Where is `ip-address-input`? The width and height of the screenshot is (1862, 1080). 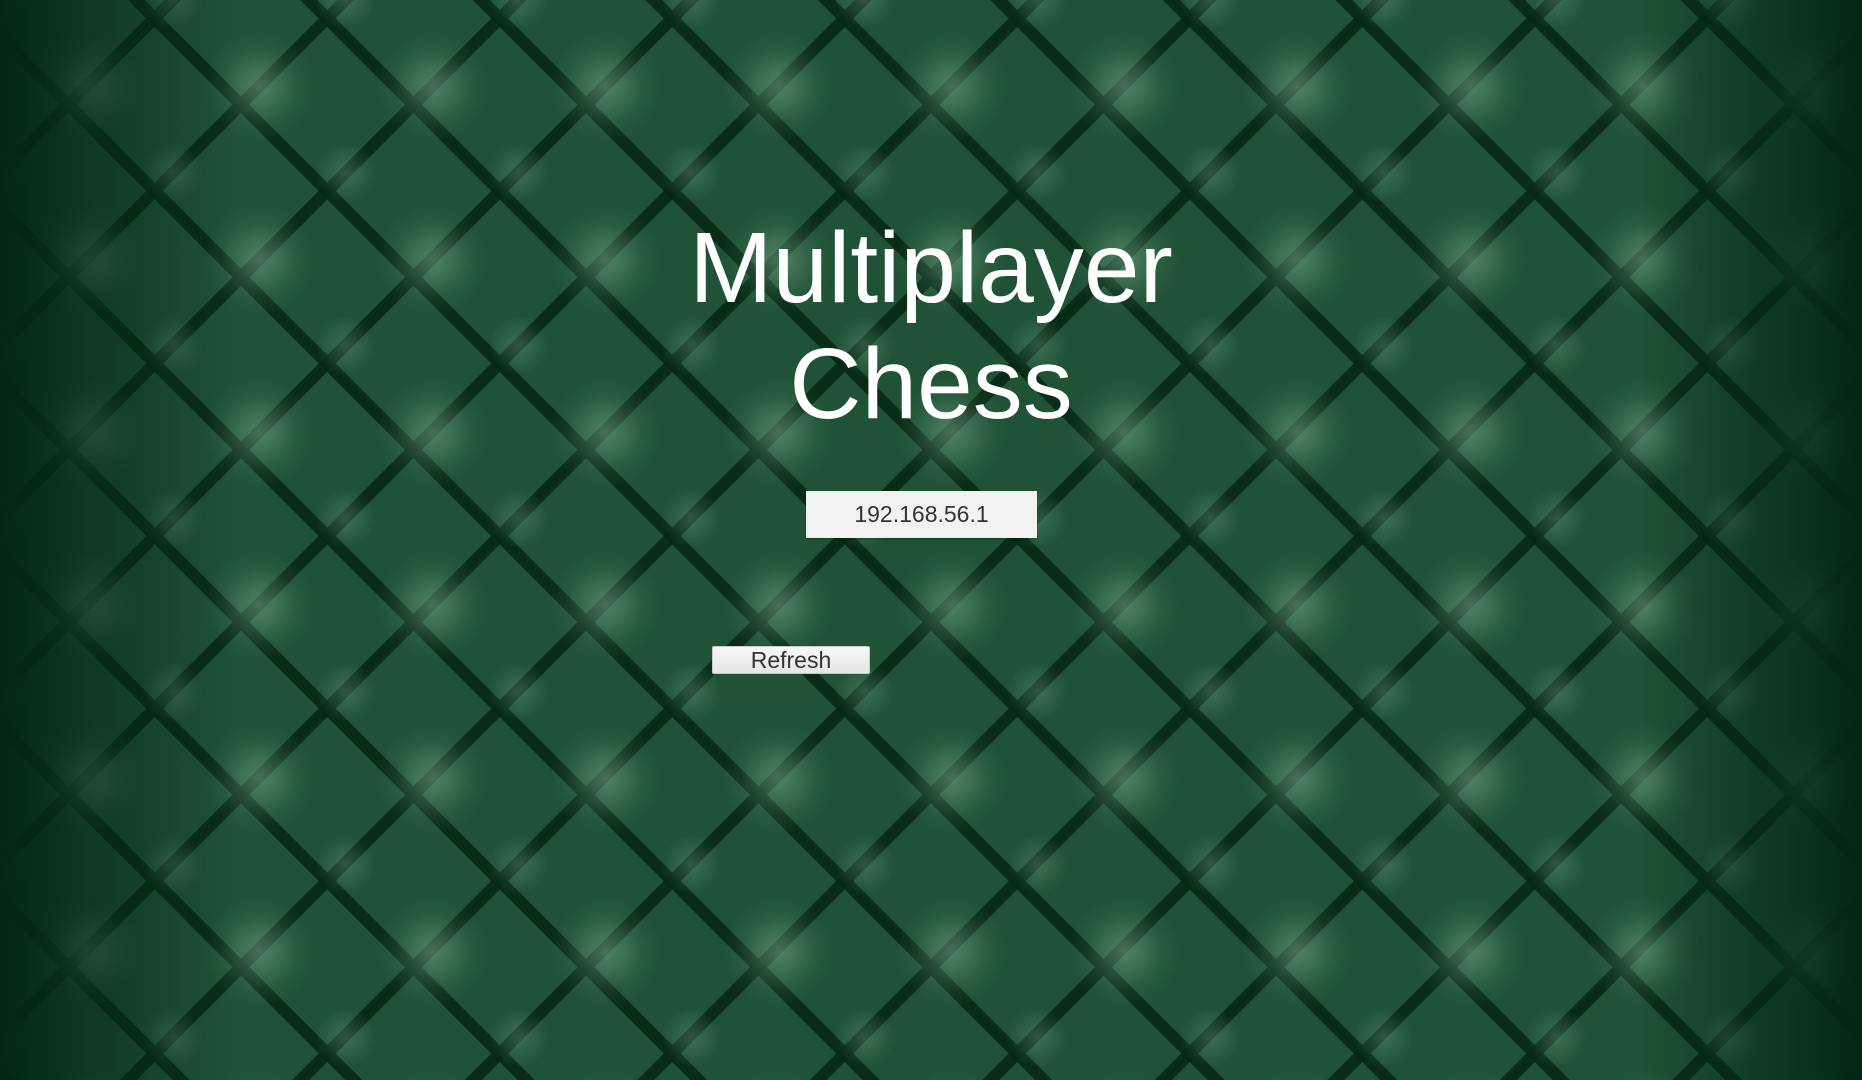 ip-address-input is located at coordinates (921, 514).